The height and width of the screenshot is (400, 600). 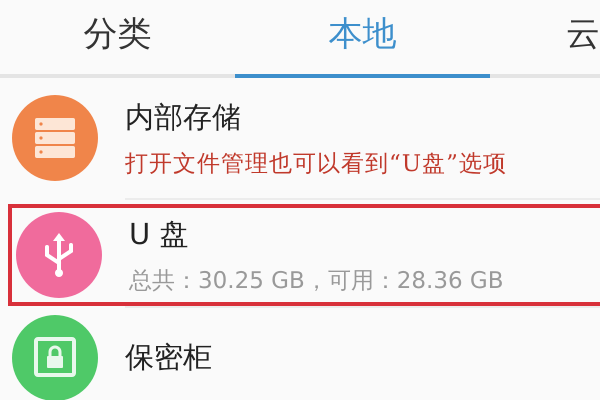 What do you see at coordinates (316, 164) in the screenshot?
I see `annotation-text: 打开文件管理也可以看到“U盘”选项` at bounding box center [316, 164].